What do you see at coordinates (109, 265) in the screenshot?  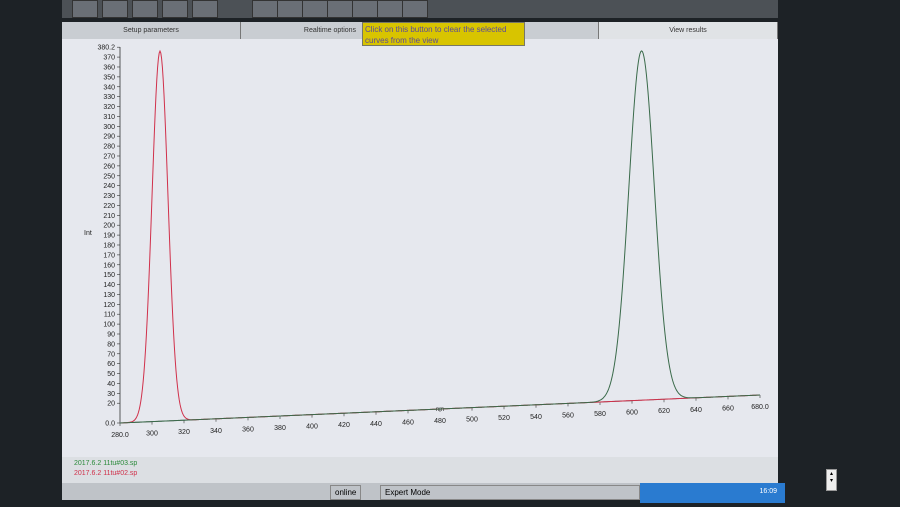 I see `y-tick-label: 160` at bounding box center [109, 265].